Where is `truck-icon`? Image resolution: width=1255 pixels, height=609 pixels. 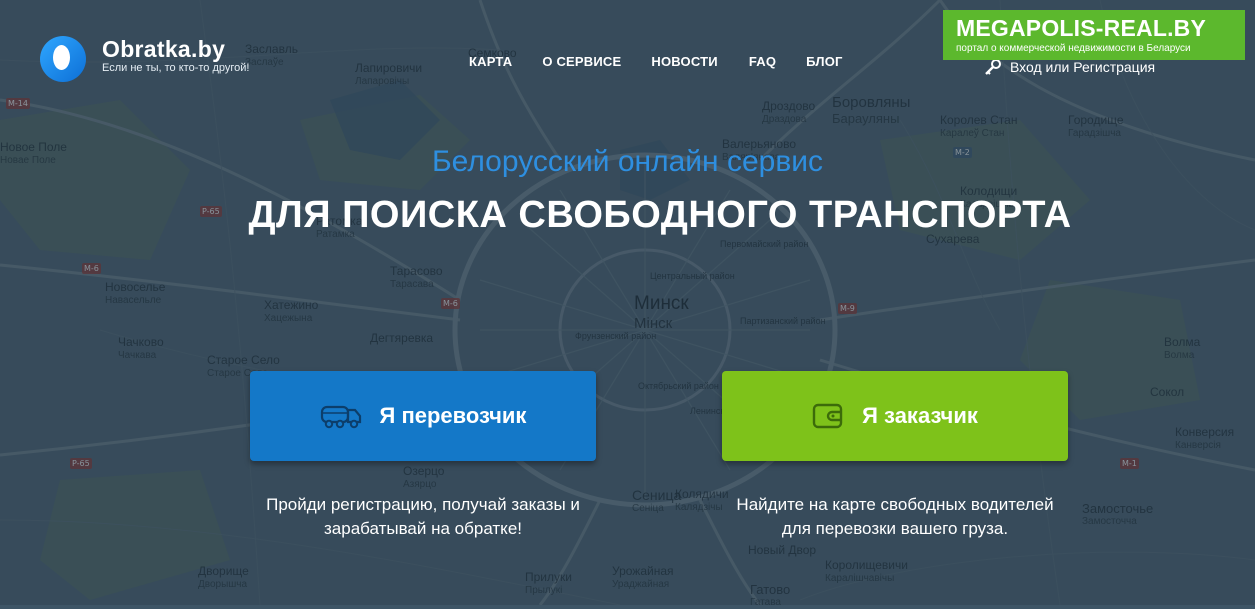
truck-icon is located at coordinates (340, 417).